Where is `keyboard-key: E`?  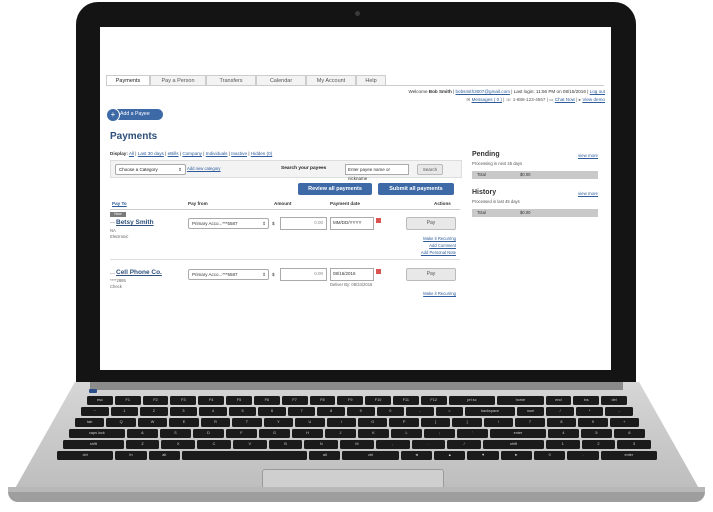
keyboard-key: E is located at coordinates (184, 422).